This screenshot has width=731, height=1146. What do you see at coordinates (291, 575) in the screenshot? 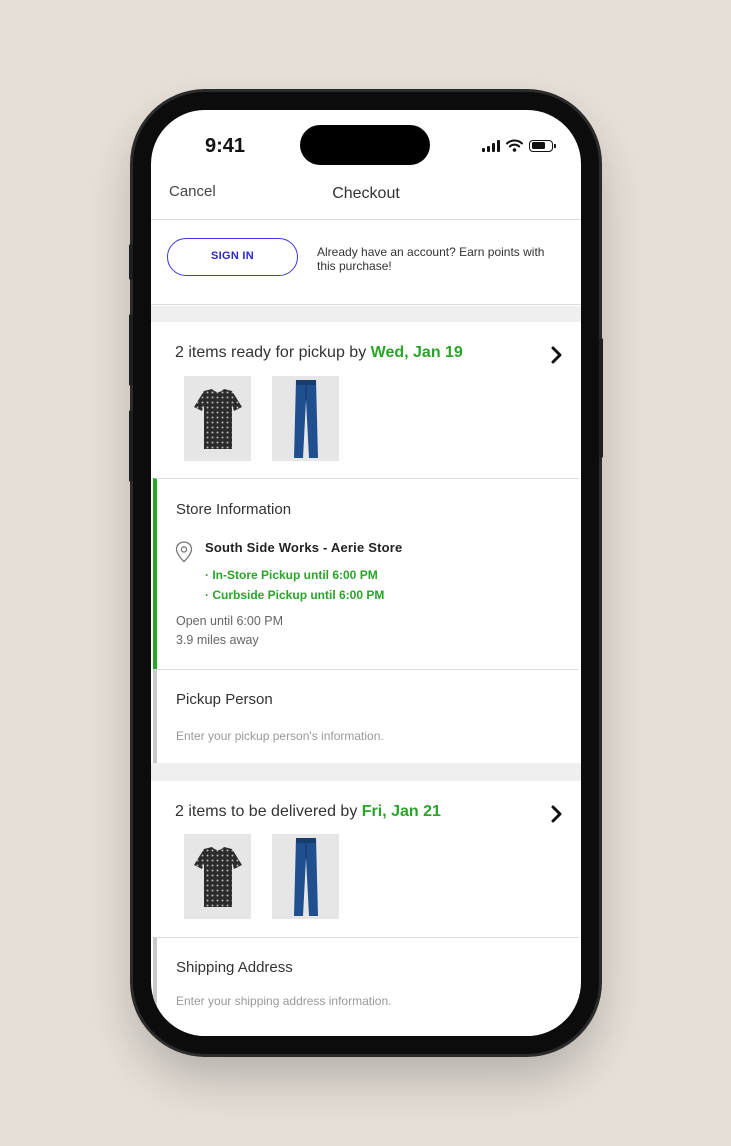
I see `in-store-pickup-option: · In-Store Pickup until 6:00 PM` at bounding box center [291, 575].